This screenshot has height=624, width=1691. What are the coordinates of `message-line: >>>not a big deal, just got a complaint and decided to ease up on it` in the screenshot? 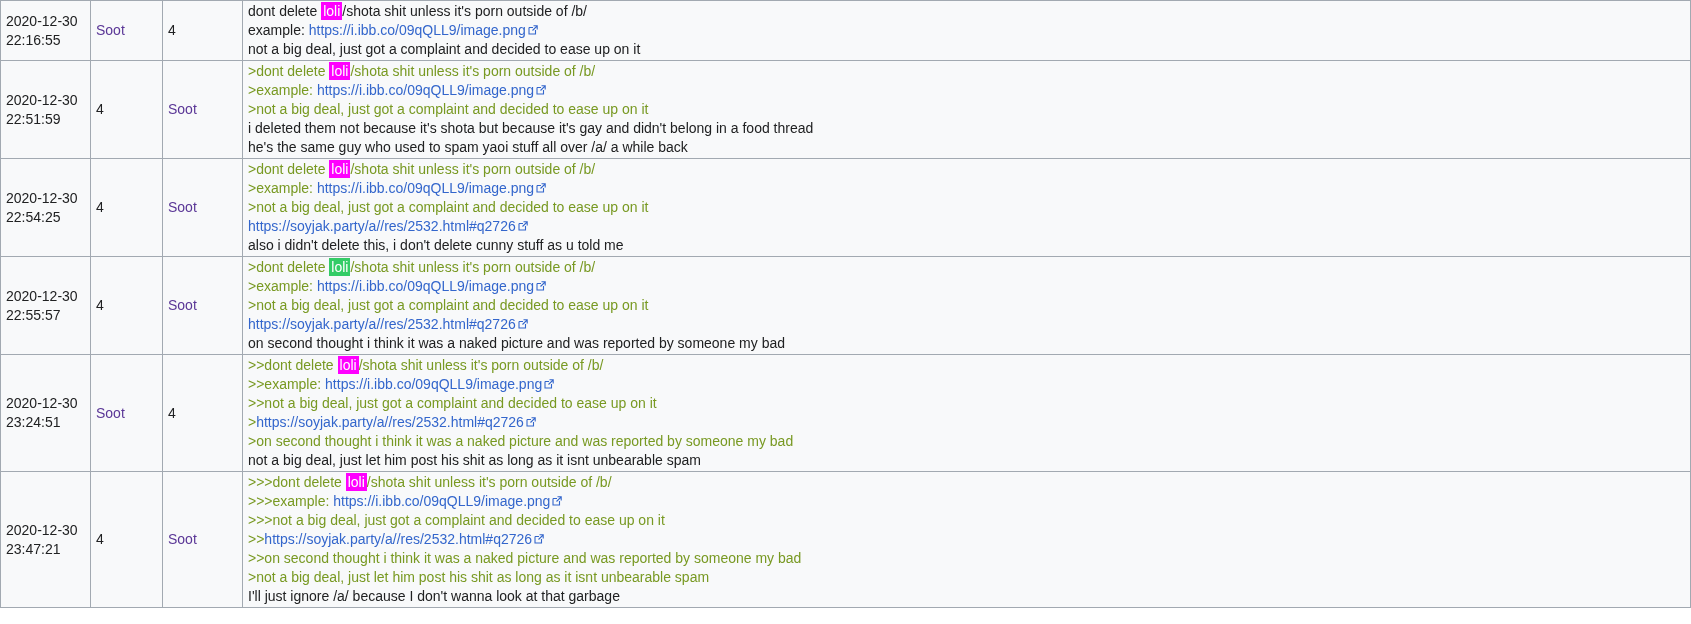 It's located at (457, 520).